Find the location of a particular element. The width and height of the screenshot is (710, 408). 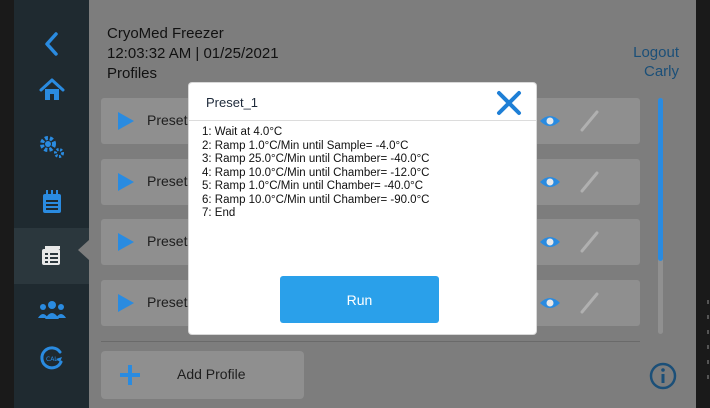

calendar-icon is located at coordinates (51, 201).